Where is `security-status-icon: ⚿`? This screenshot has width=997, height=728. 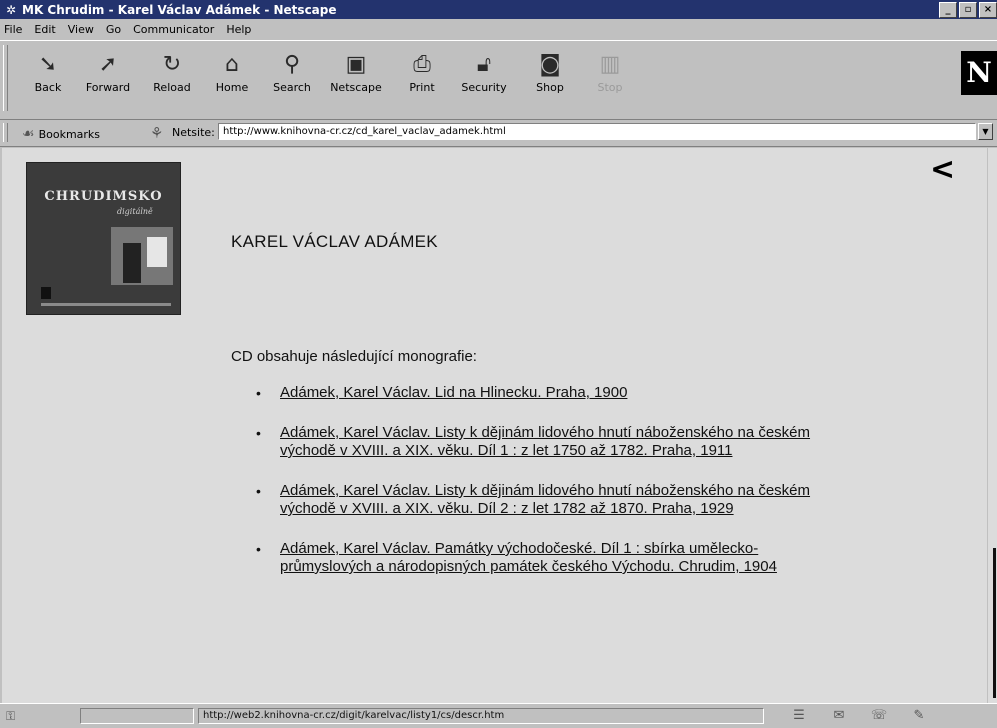
security-status-icon: ⚿ is located at coordinates (10, 716).